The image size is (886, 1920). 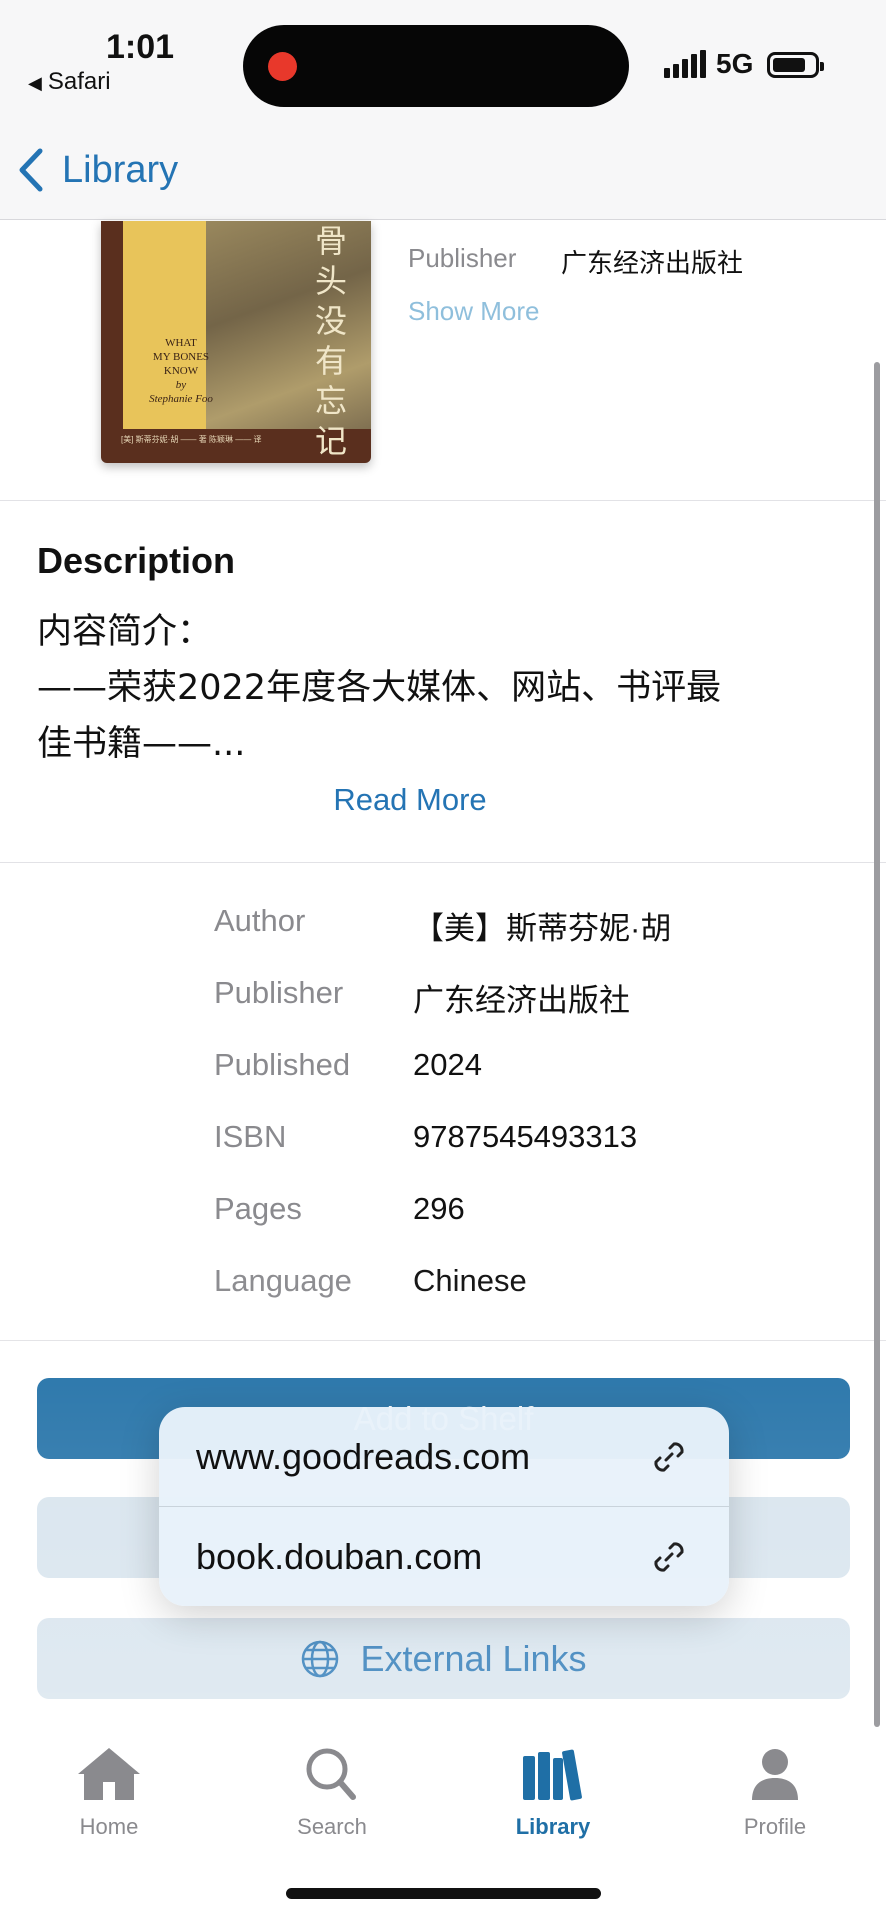 I want to click on header-publisher-label: Publisher, so click(x=462, y=258).